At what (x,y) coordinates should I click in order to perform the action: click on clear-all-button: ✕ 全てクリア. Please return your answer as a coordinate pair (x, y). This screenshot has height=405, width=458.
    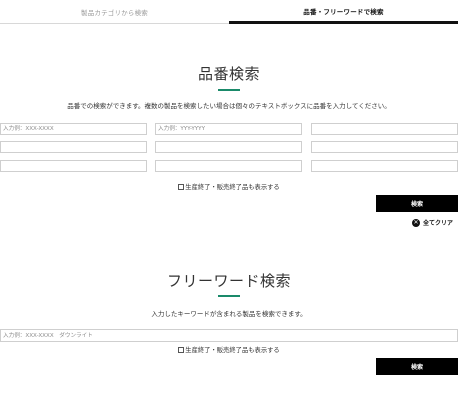
    Looking at the image, I should click on (432, 222).